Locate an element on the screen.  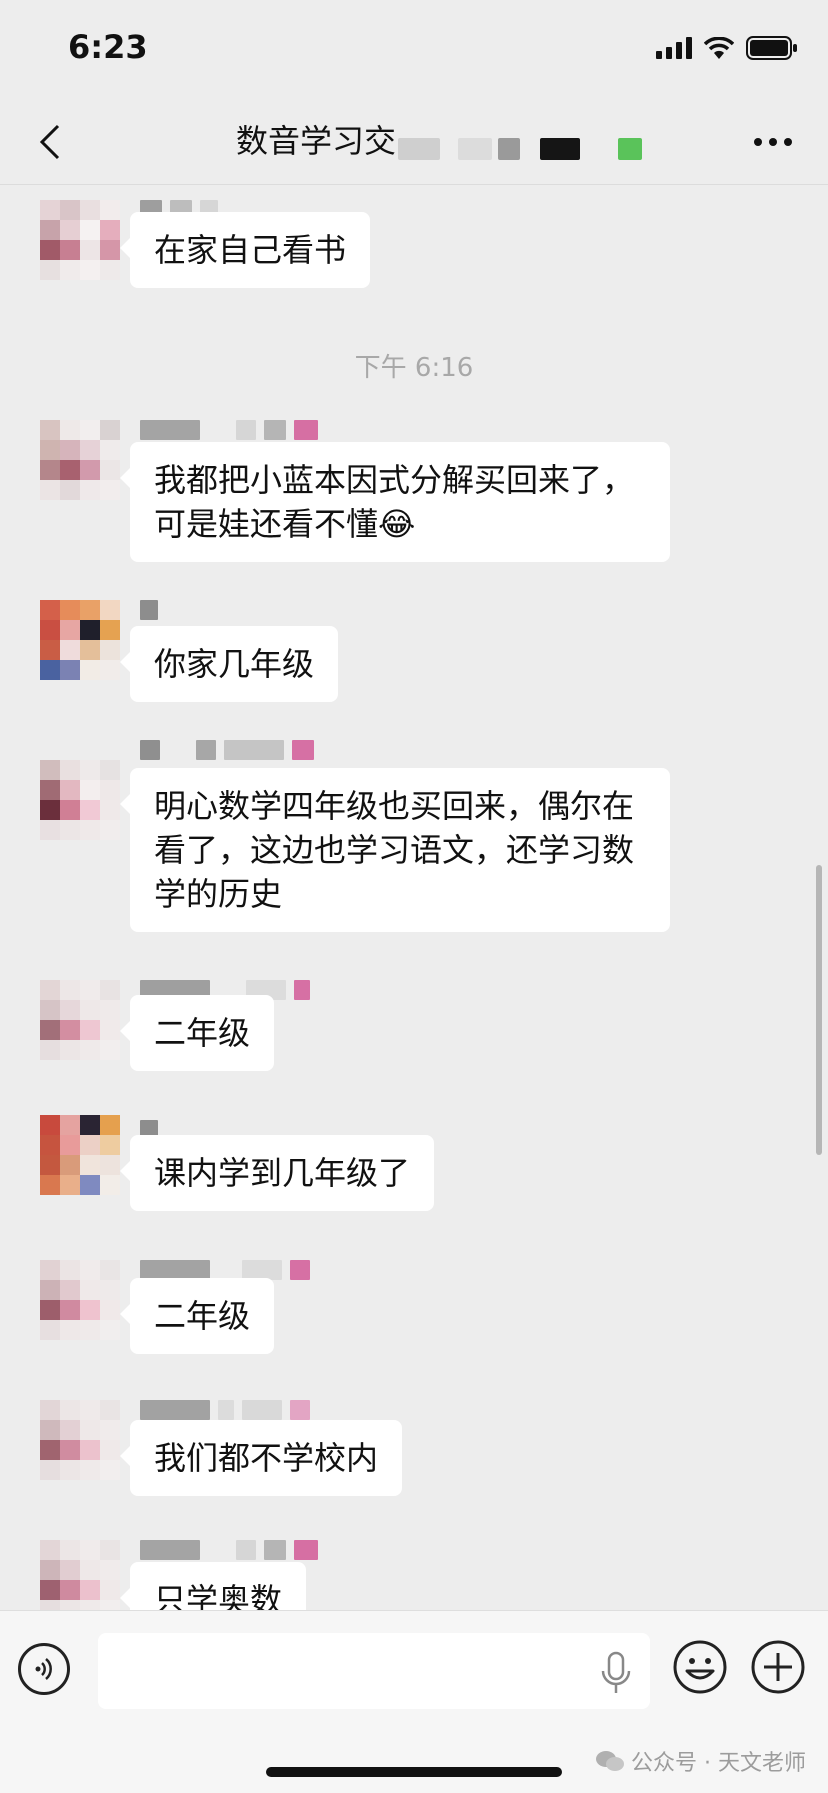
status-icons is located at coordinates (727, 48).